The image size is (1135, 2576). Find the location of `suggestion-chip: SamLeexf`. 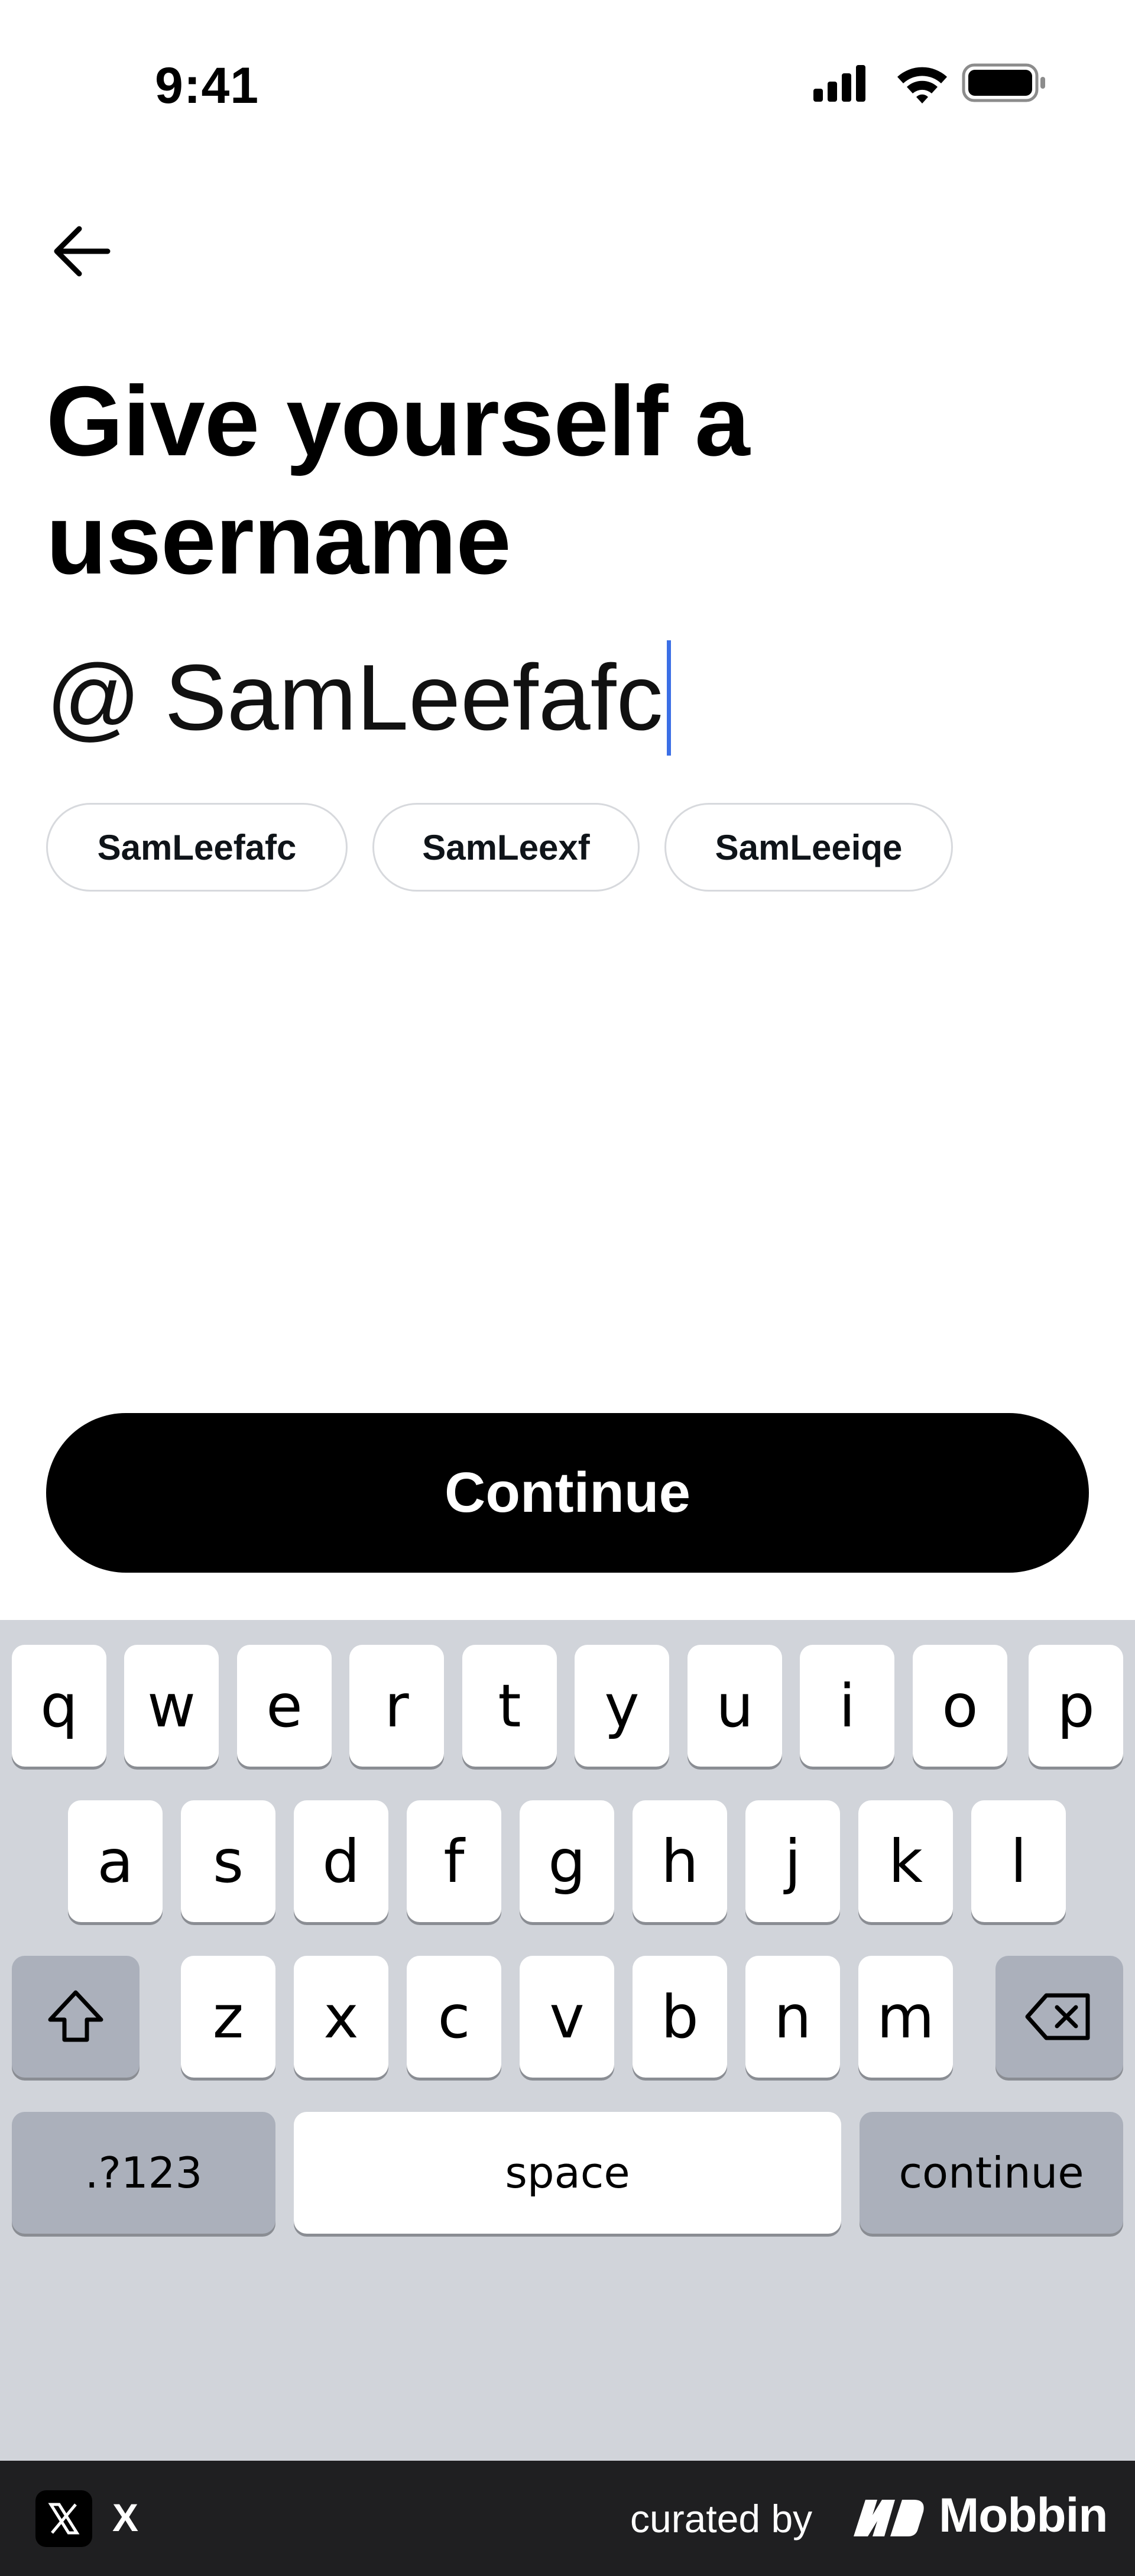

suggestion-chip: SamLeexf is located at coordinates (506, 847).